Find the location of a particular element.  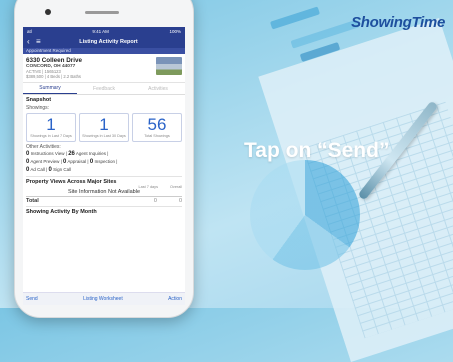

activity-label: Sign Call is located at coordinates (62, 169).